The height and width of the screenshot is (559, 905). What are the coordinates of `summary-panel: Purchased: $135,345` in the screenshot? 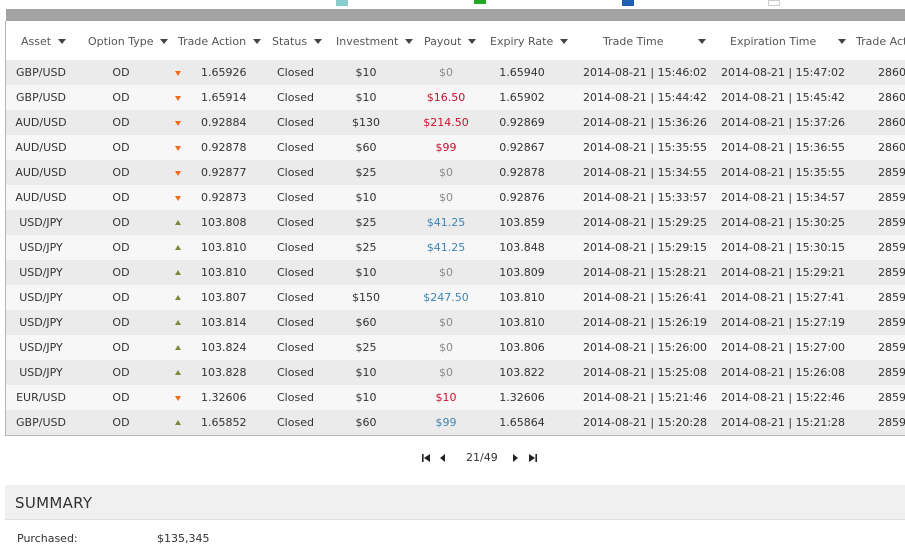 It's located at (455, 539).